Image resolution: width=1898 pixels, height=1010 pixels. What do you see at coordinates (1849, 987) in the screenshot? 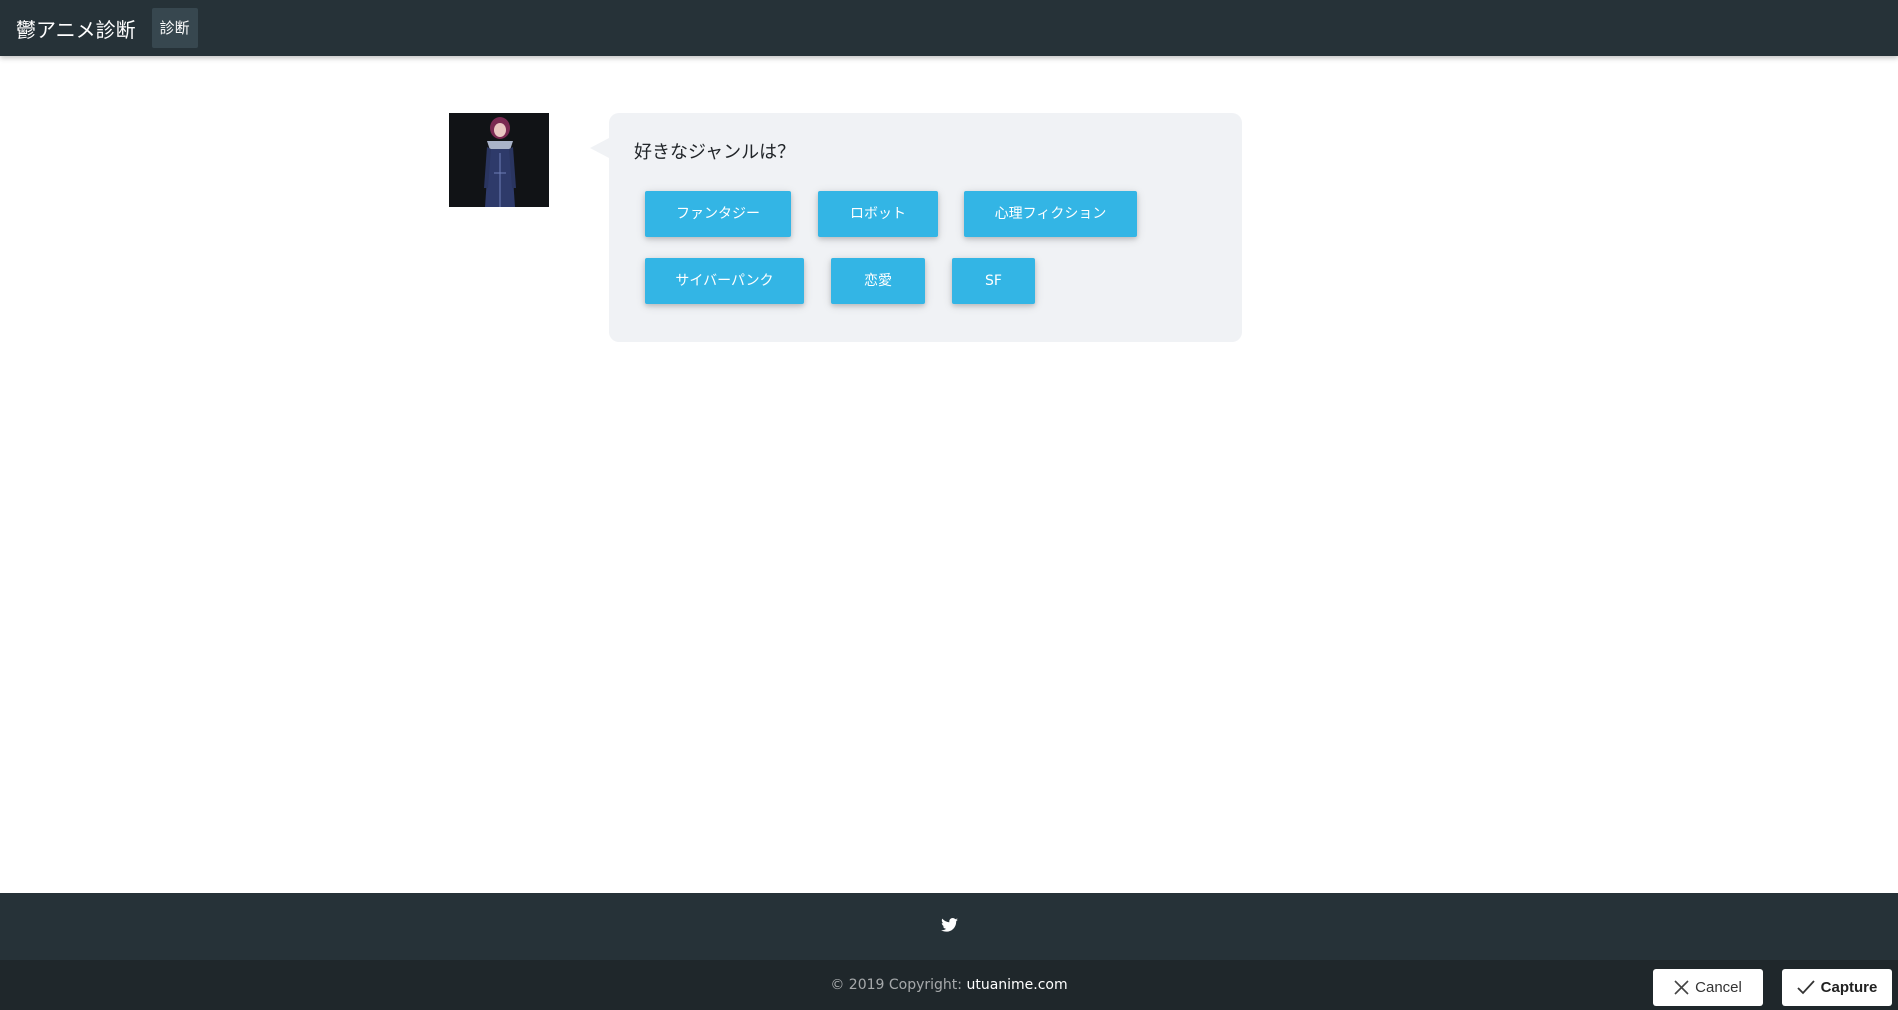
I see `capture-label: Capture` at bounding box center [1849, 987].